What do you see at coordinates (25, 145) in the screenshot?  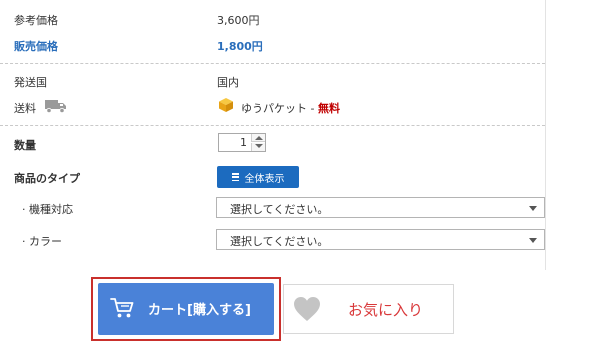 I see `quantity-label: 数量` at bounding box center [25, 145].